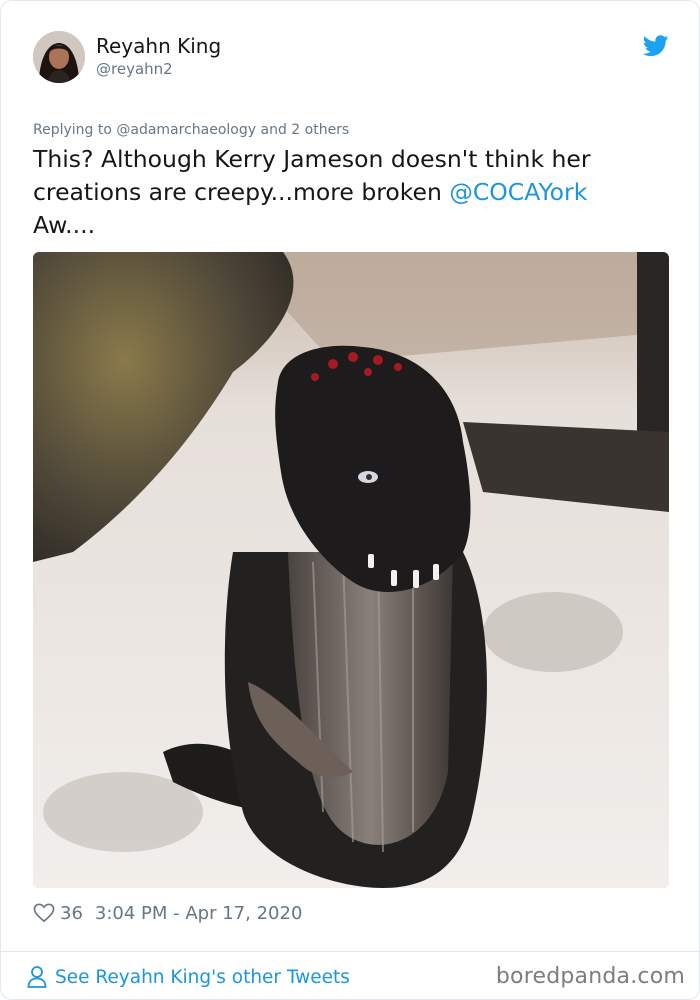 This screenshot has height=1000, width=700. I want to click on see-other-tweets-link: See Reyahn King's other Tweets, so click(188, 977).